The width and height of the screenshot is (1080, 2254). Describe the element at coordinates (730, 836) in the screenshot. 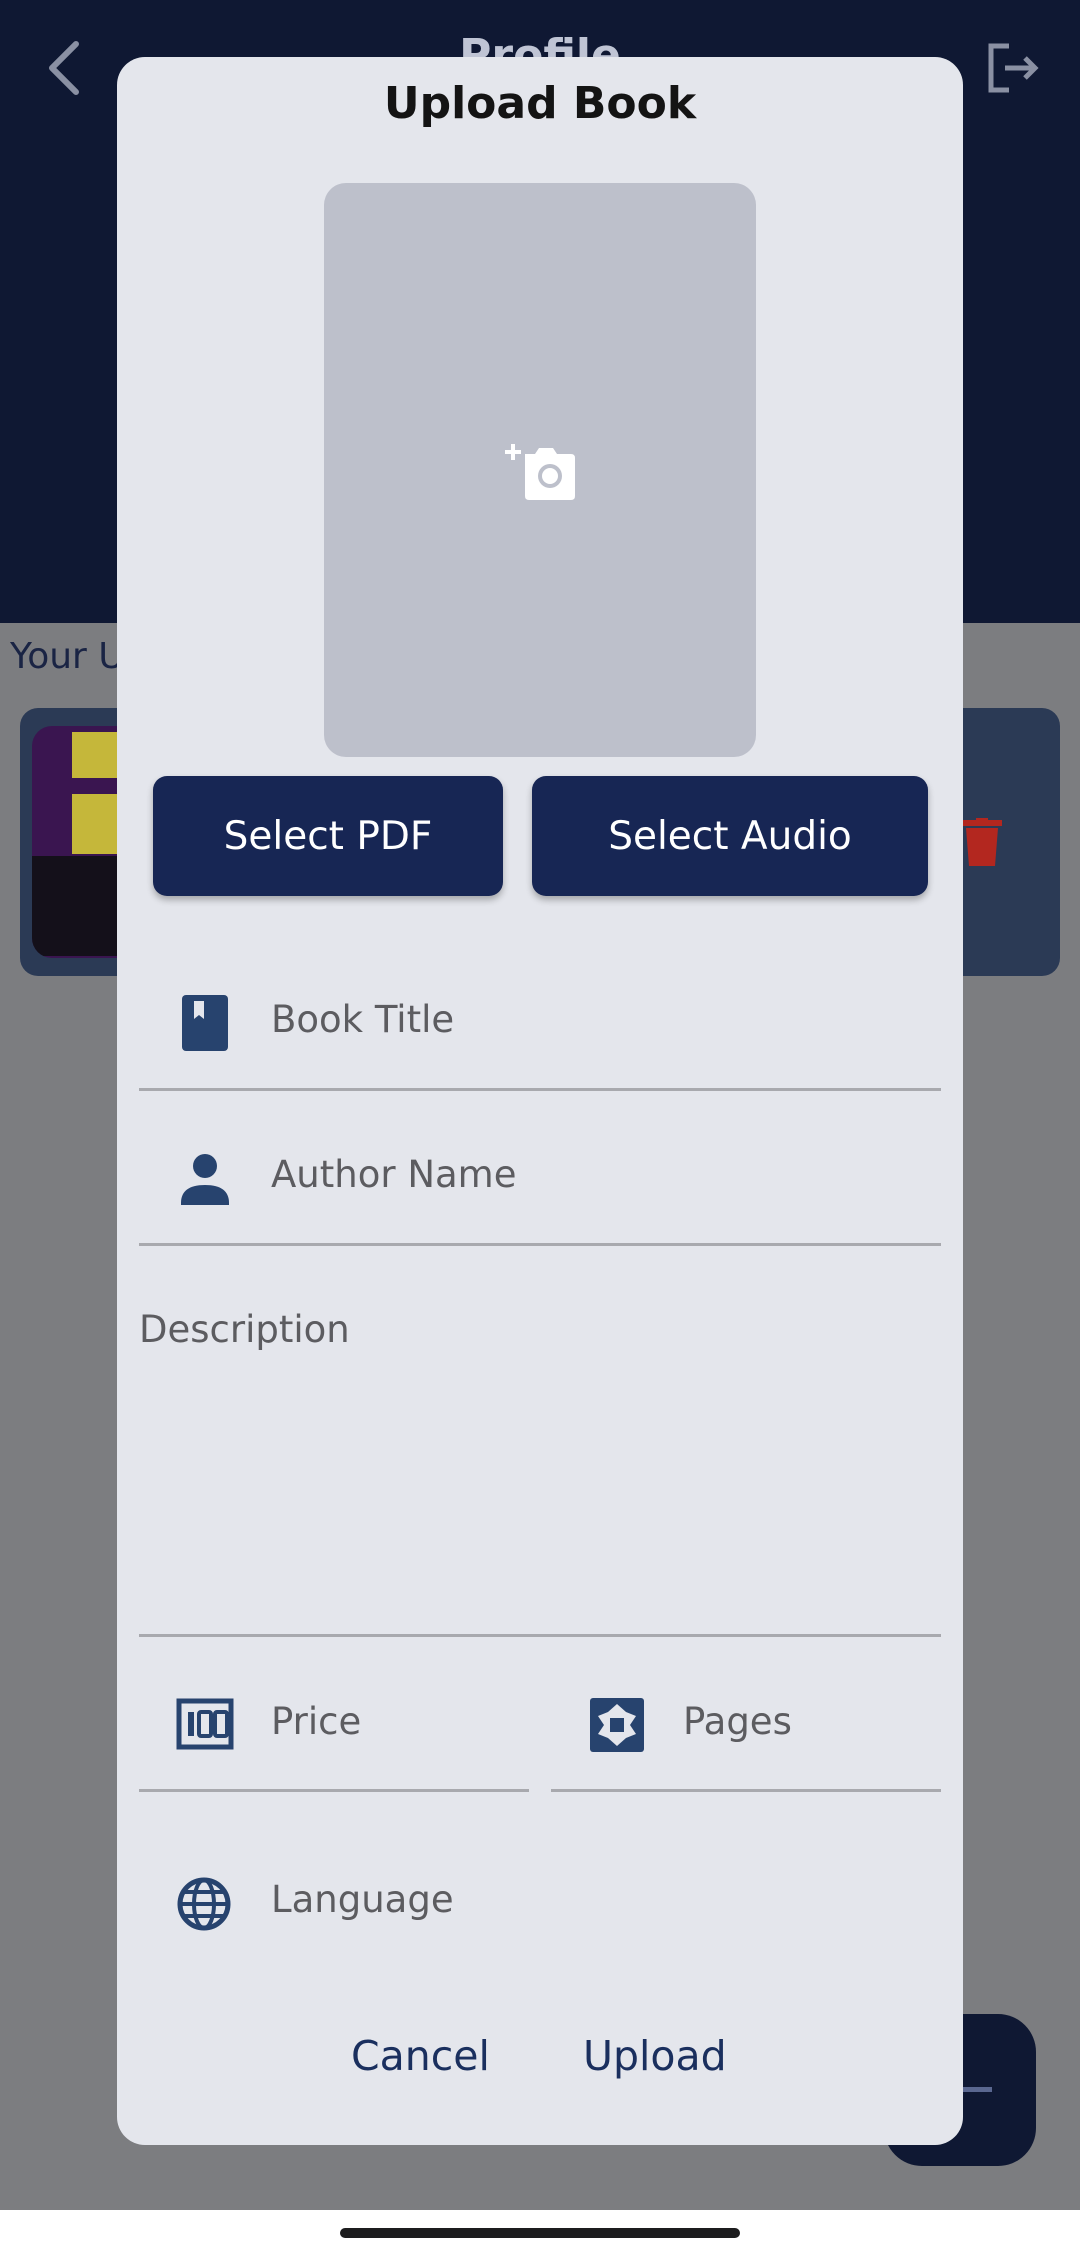

I see `select-audio-button: Select Audio` at that location.